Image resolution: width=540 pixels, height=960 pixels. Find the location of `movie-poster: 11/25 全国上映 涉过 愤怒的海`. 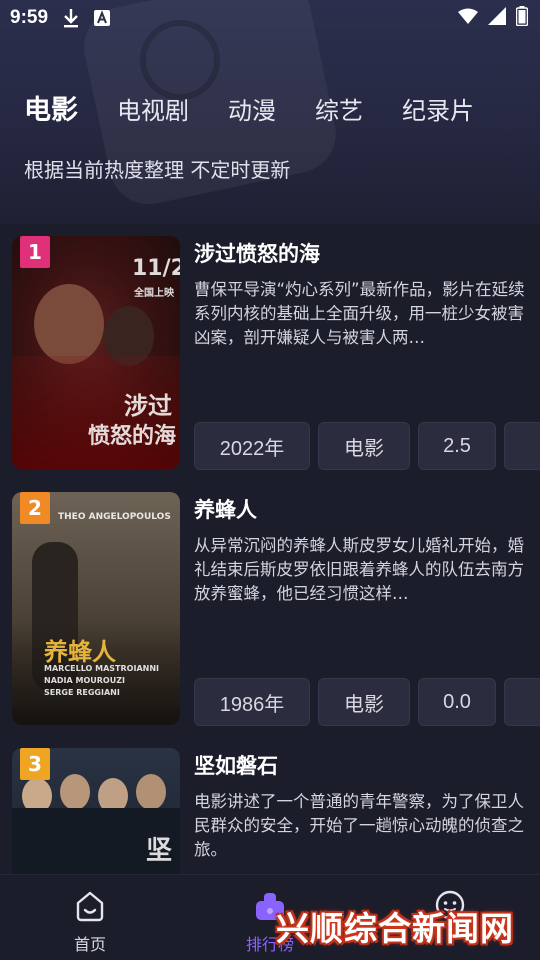

movie-poster: 11/25 全国上映 涉过 愤怒的海 is located at coordinates (96, 352).